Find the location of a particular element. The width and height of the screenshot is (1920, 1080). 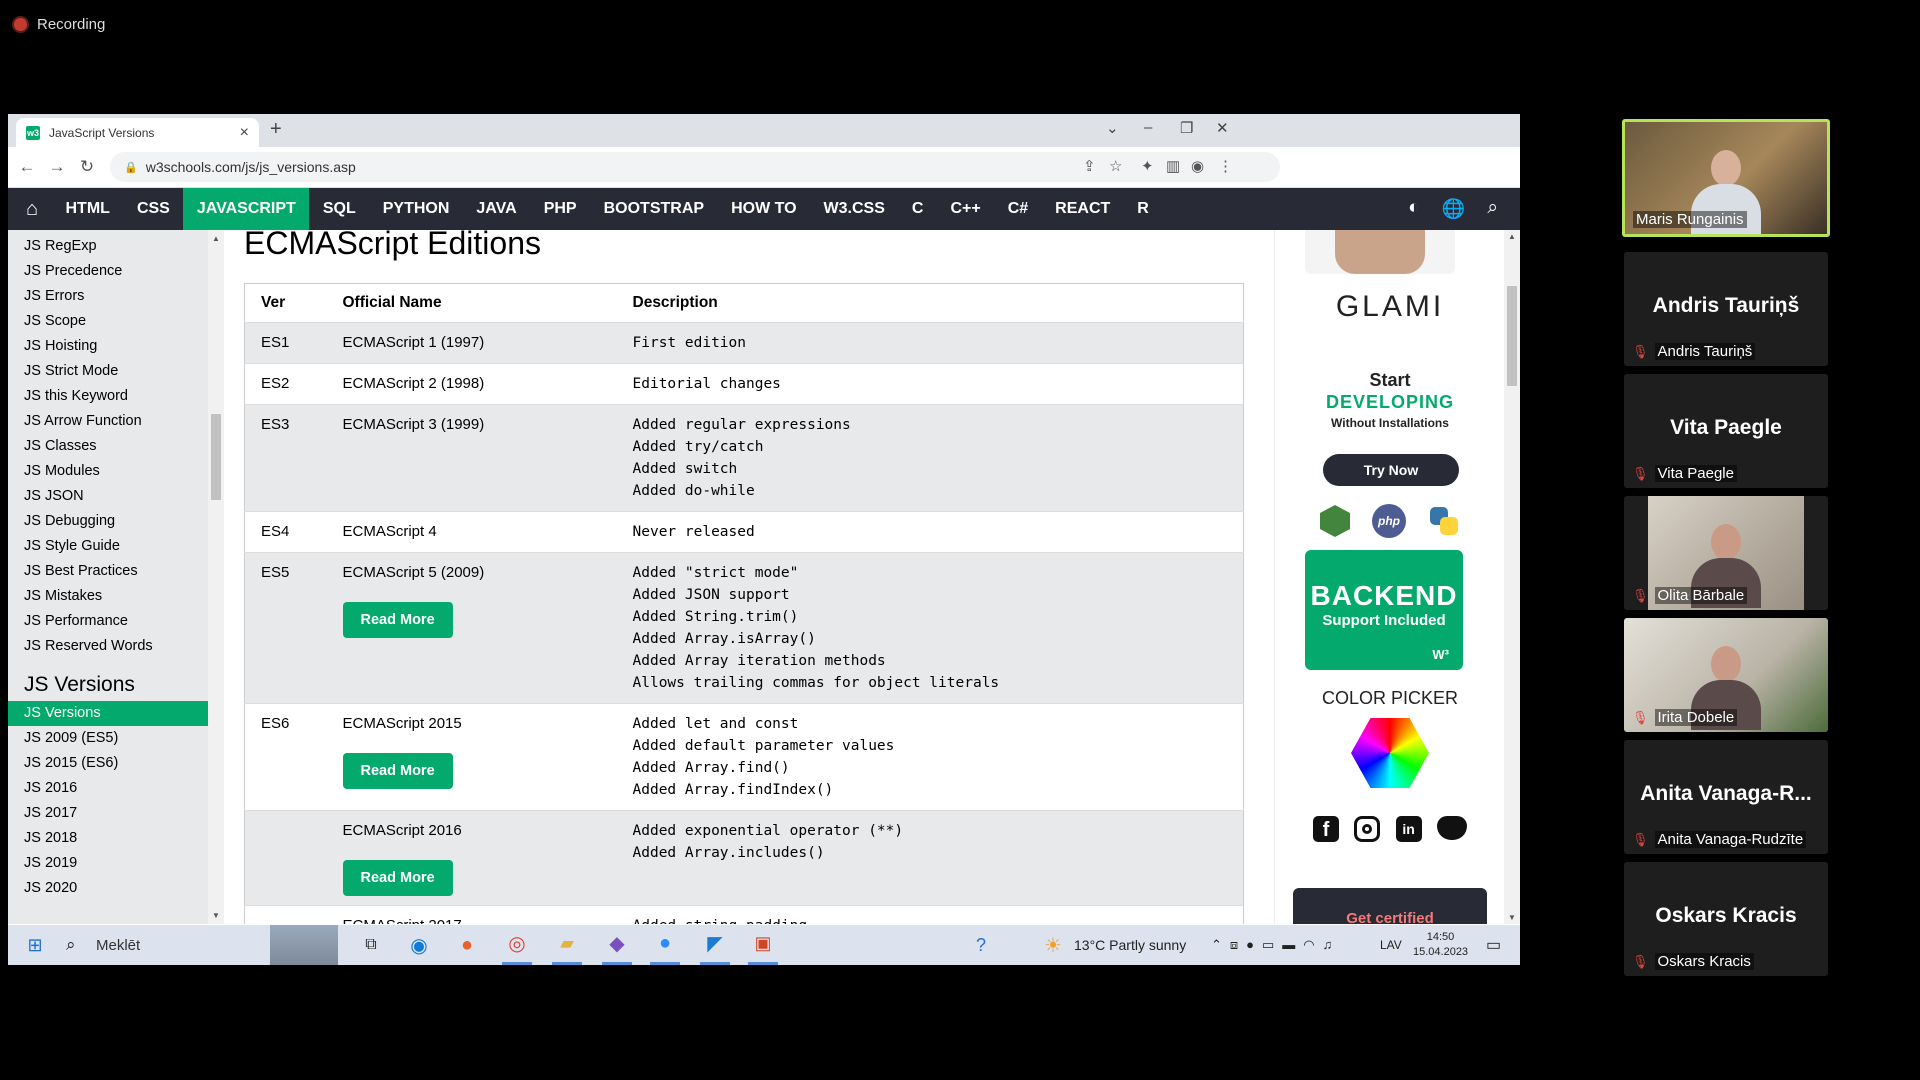

nav-item-c: C is located at coordinates (917, 209).